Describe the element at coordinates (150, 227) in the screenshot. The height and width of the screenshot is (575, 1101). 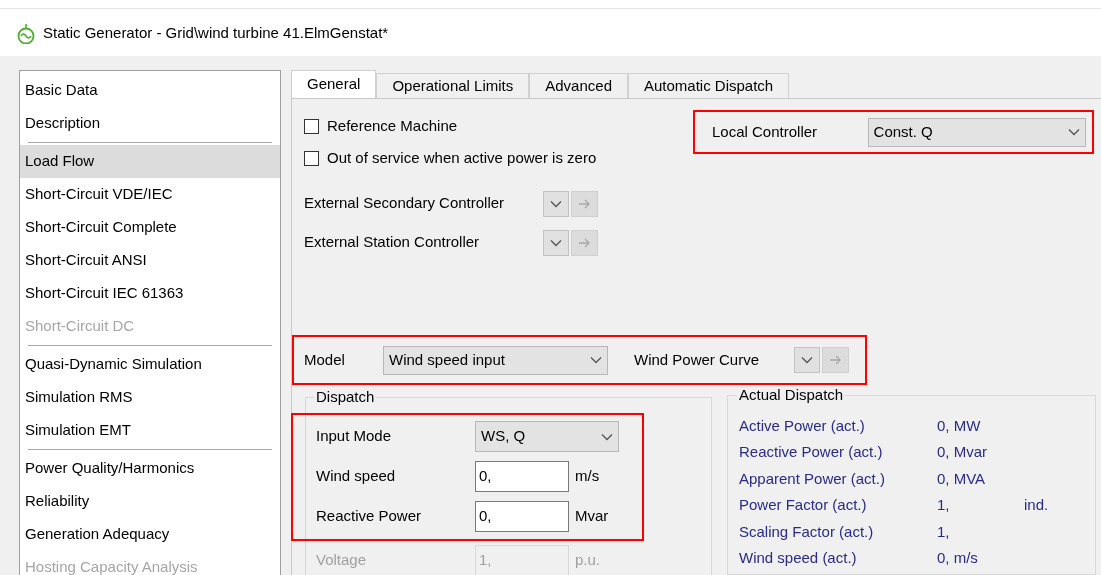
I see `sidebar-item: Short-Circuit Complete` at that location.